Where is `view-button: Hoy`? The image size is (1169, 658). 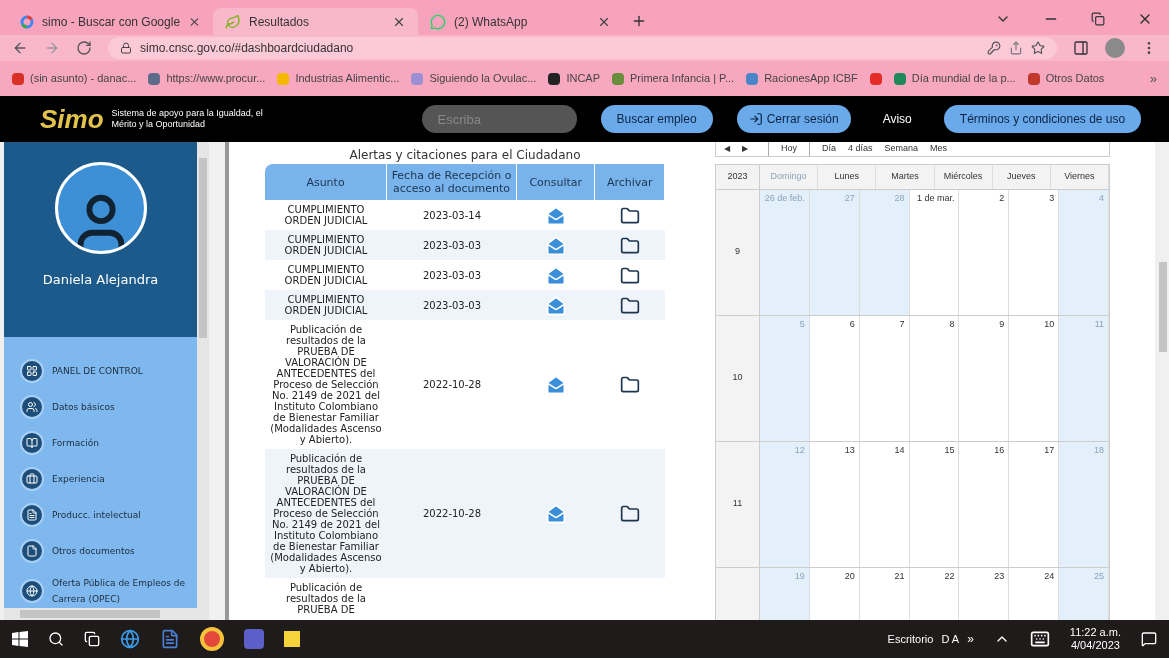
view-button: Hoy is located at coordinates (789, 149).